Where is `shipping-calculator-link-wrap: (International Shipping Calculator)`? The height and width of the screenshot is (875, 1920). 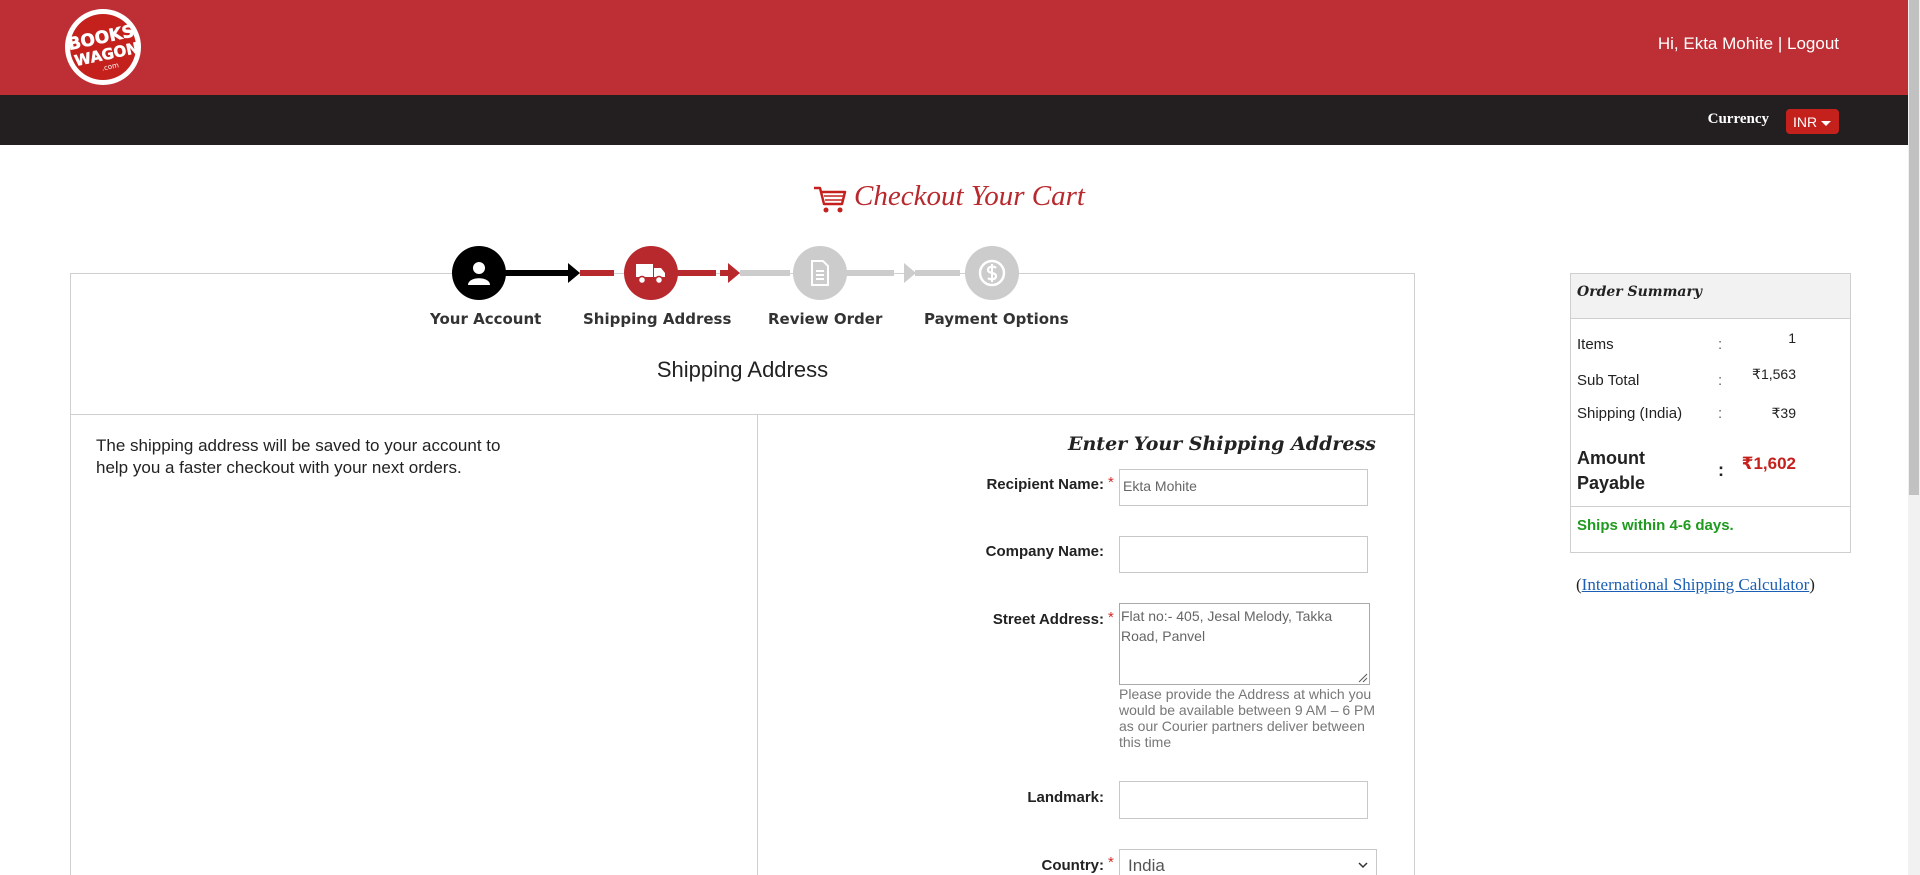 shipping-calculator-link-wrap: (International Shipping Calculator) is located at coordinates (1695, 585).